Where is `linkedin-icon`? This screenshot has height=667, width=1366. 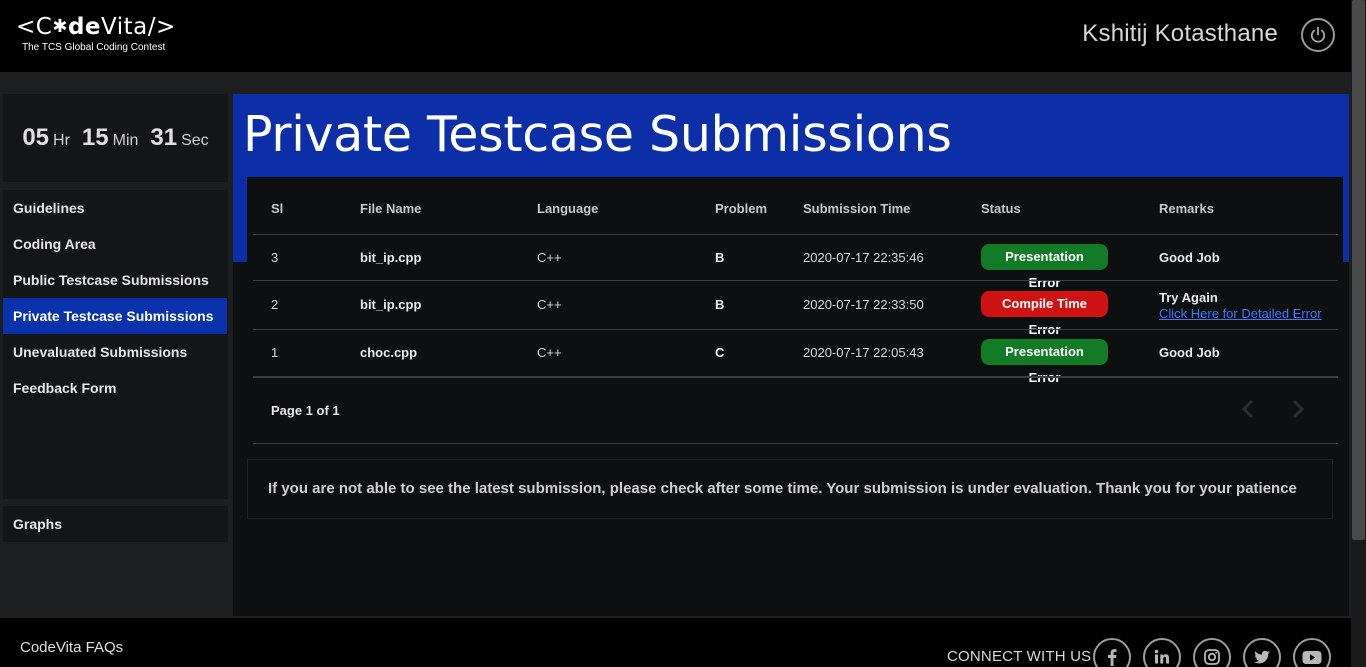 linkedin-icon is located at coordinates (1161, 656).